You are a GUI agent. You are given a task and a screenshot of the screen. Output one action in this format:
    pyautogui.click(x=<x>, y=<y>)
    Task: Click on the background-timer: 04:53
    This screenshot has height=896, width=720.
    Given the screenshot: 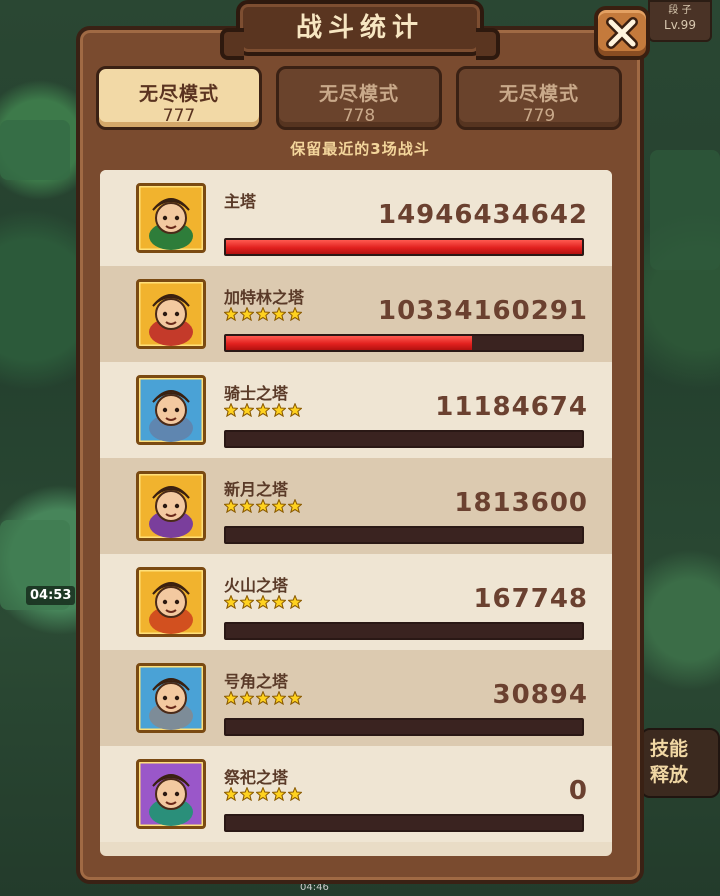 What is the action you would take?
    pyautogui.click(x=51, y=595)
    